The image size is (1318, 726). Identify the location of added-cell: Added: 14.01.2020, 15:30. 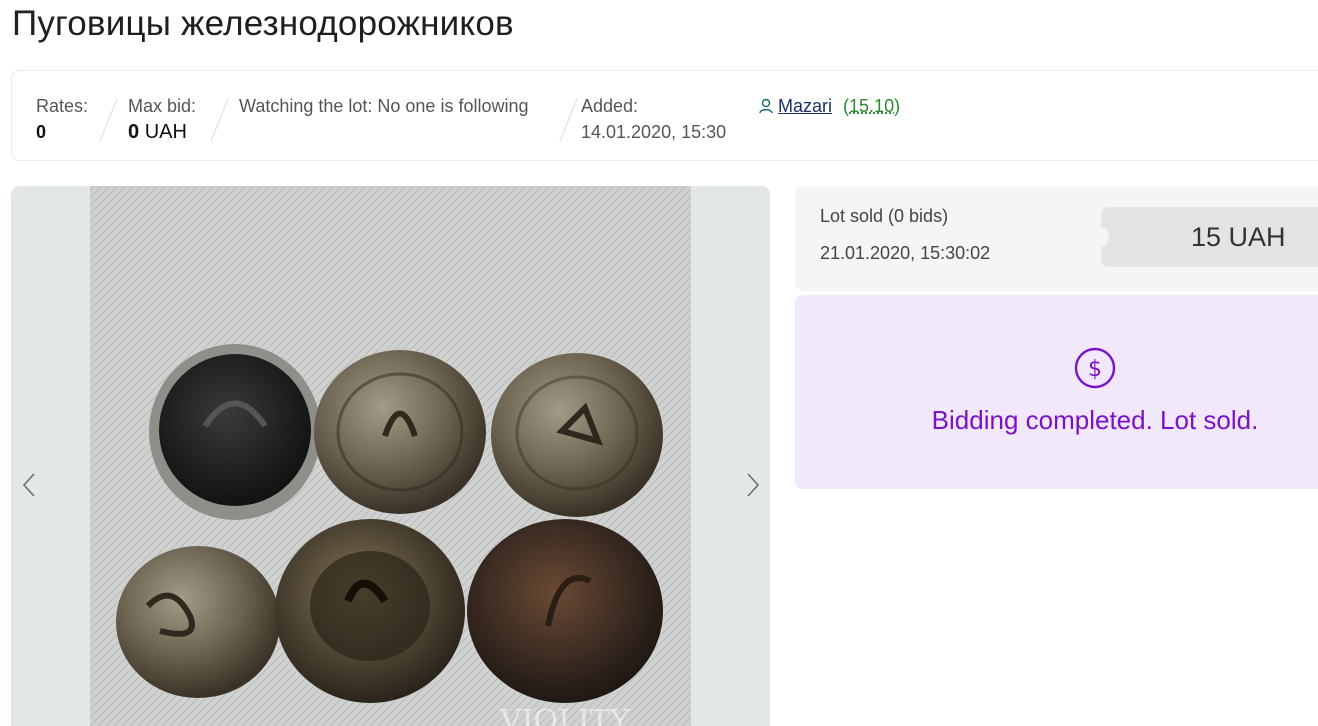
(653, 119).